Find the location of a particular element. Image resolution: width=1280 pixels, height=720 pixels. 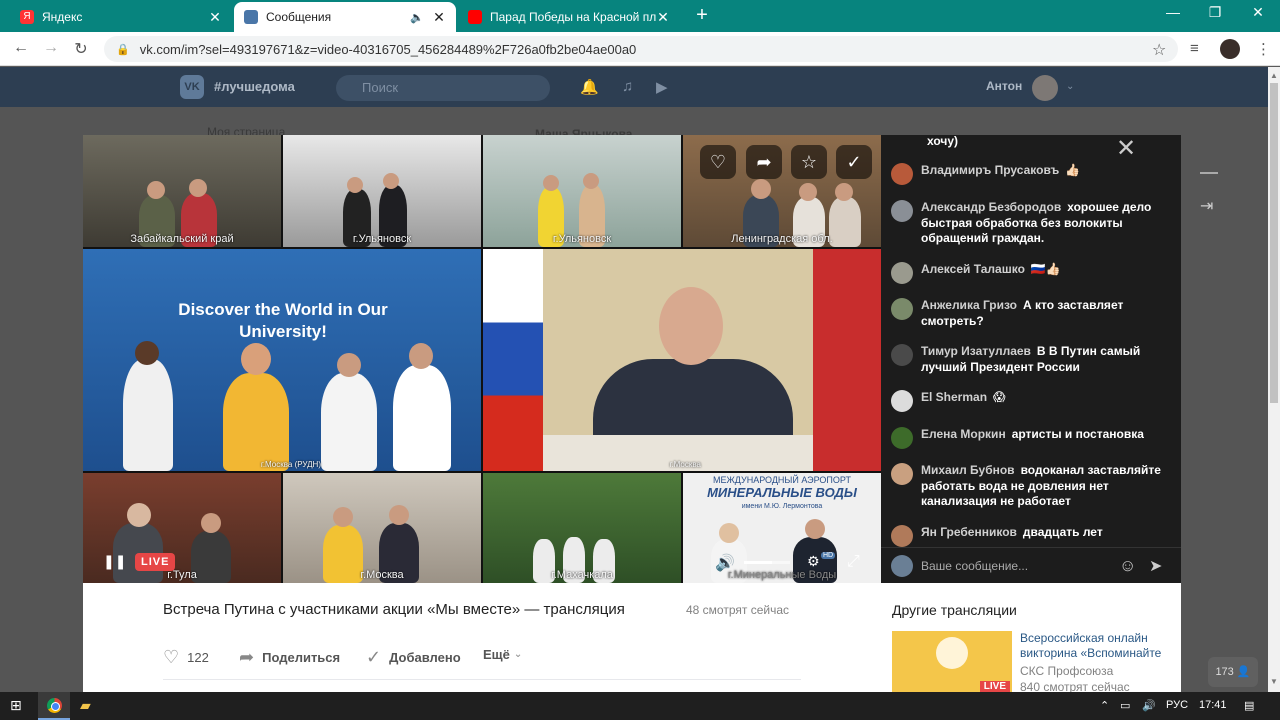

video-tile: Забайкальский край is located at coordinates (182, 191).